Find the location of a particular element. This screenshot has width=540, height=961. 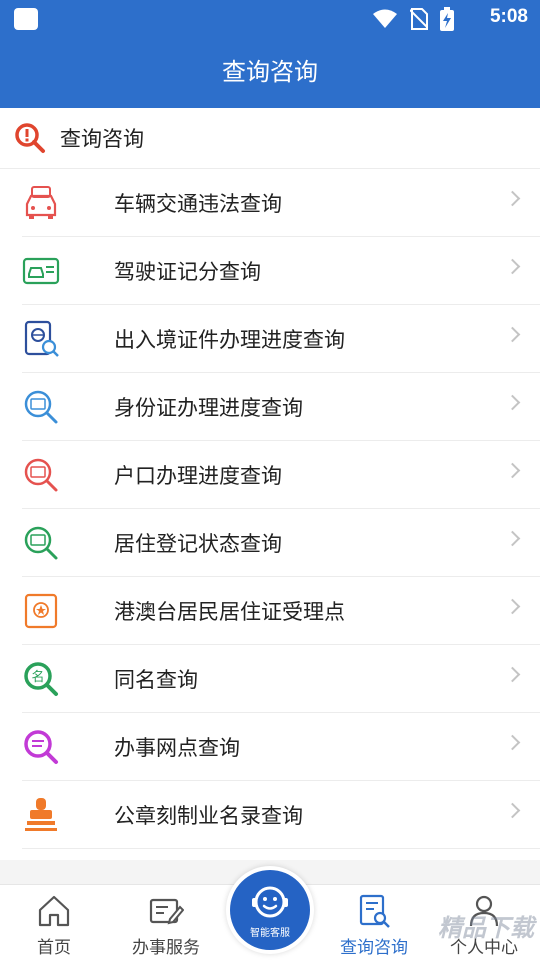

status-bar: 5:08 is located at coordinates (270, 18).